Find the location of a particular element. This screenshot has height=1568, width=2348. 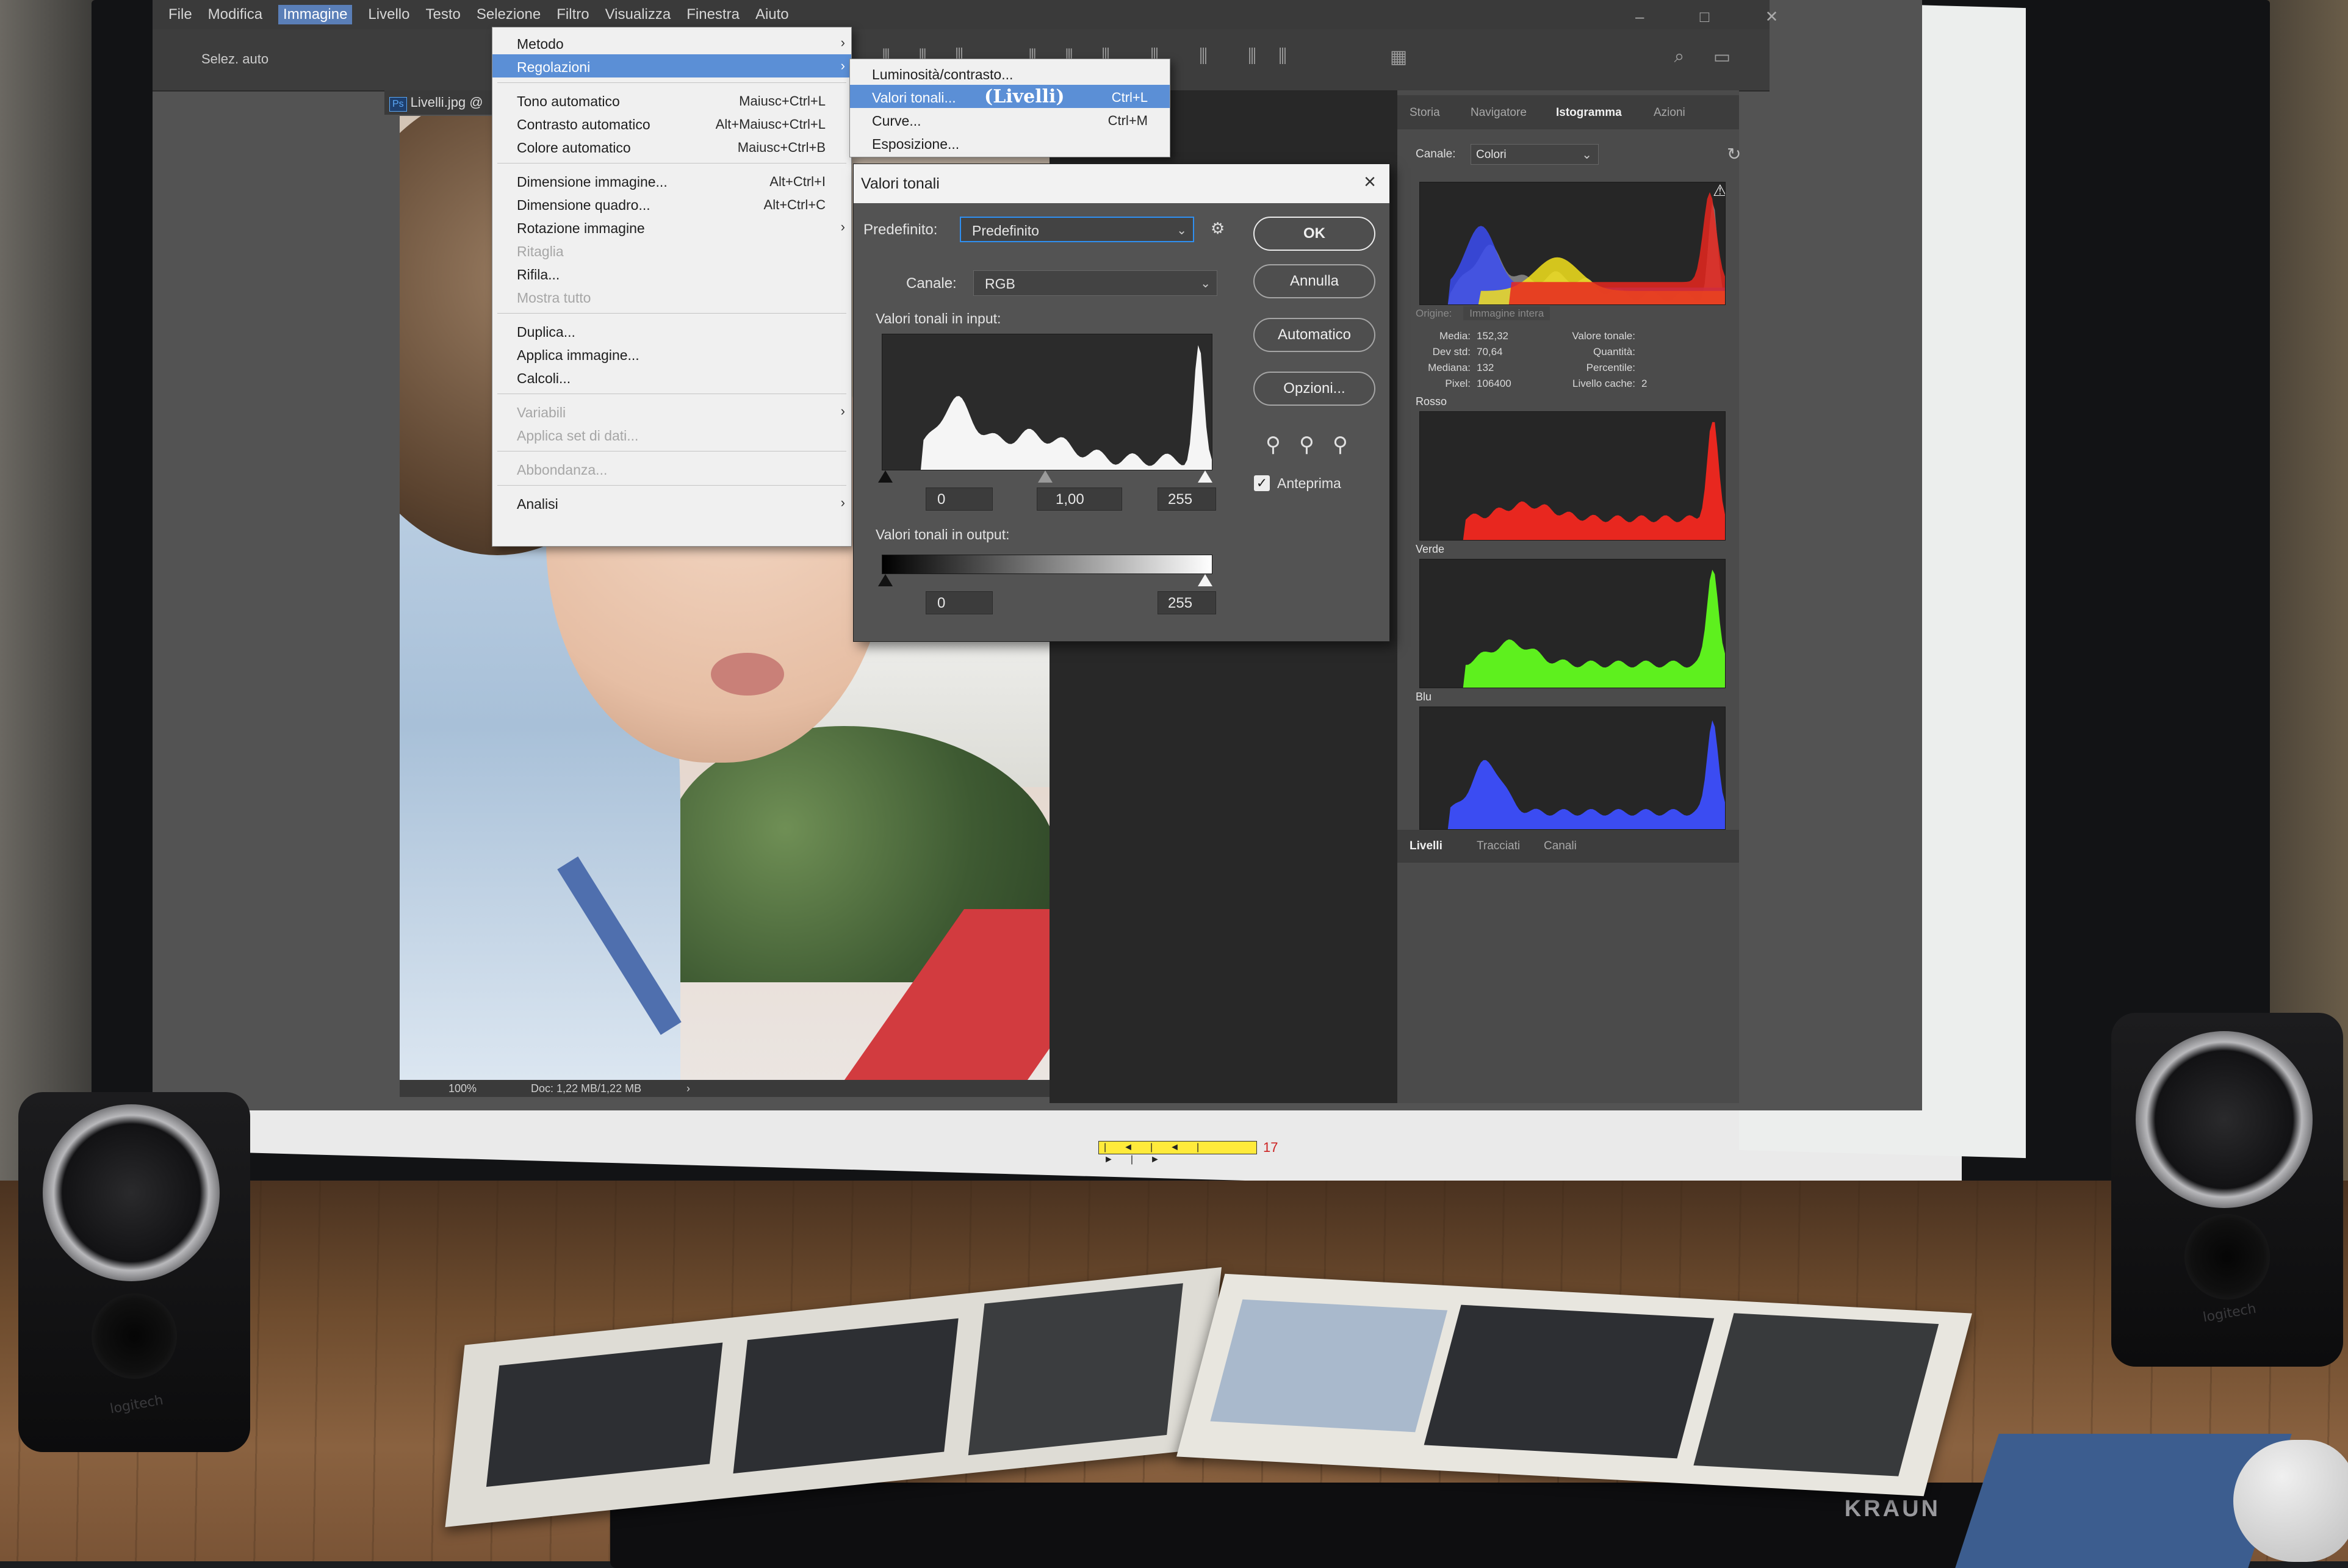

menubar-item-livello: Livello is located at coordinates (388, 15).